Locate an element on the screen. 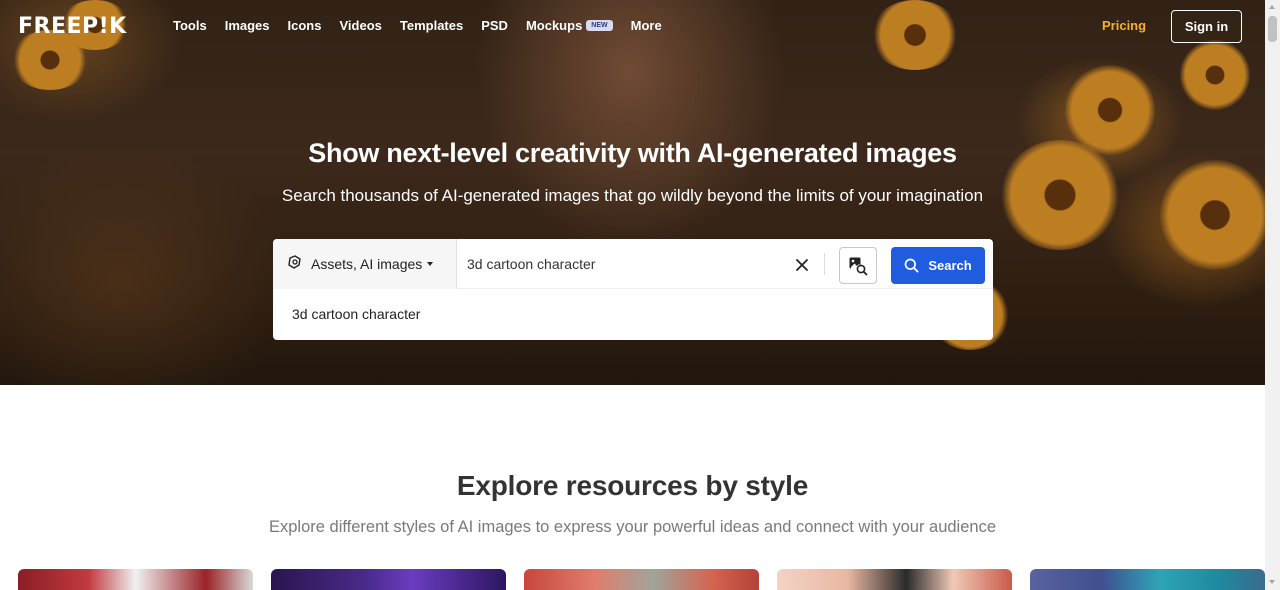 The image size is (1280, 590). image-search-icon is located at coordinates (858, 266).